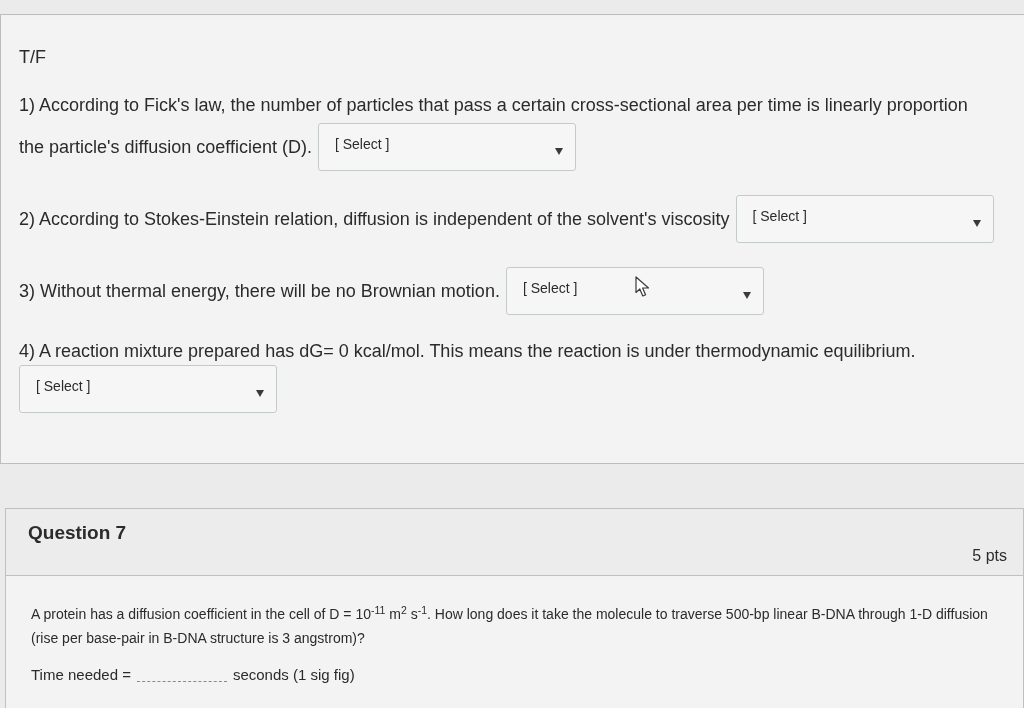 This screenshot has height=708, width=1024. I want to click on section-heading: T/F, so click(33, 57).